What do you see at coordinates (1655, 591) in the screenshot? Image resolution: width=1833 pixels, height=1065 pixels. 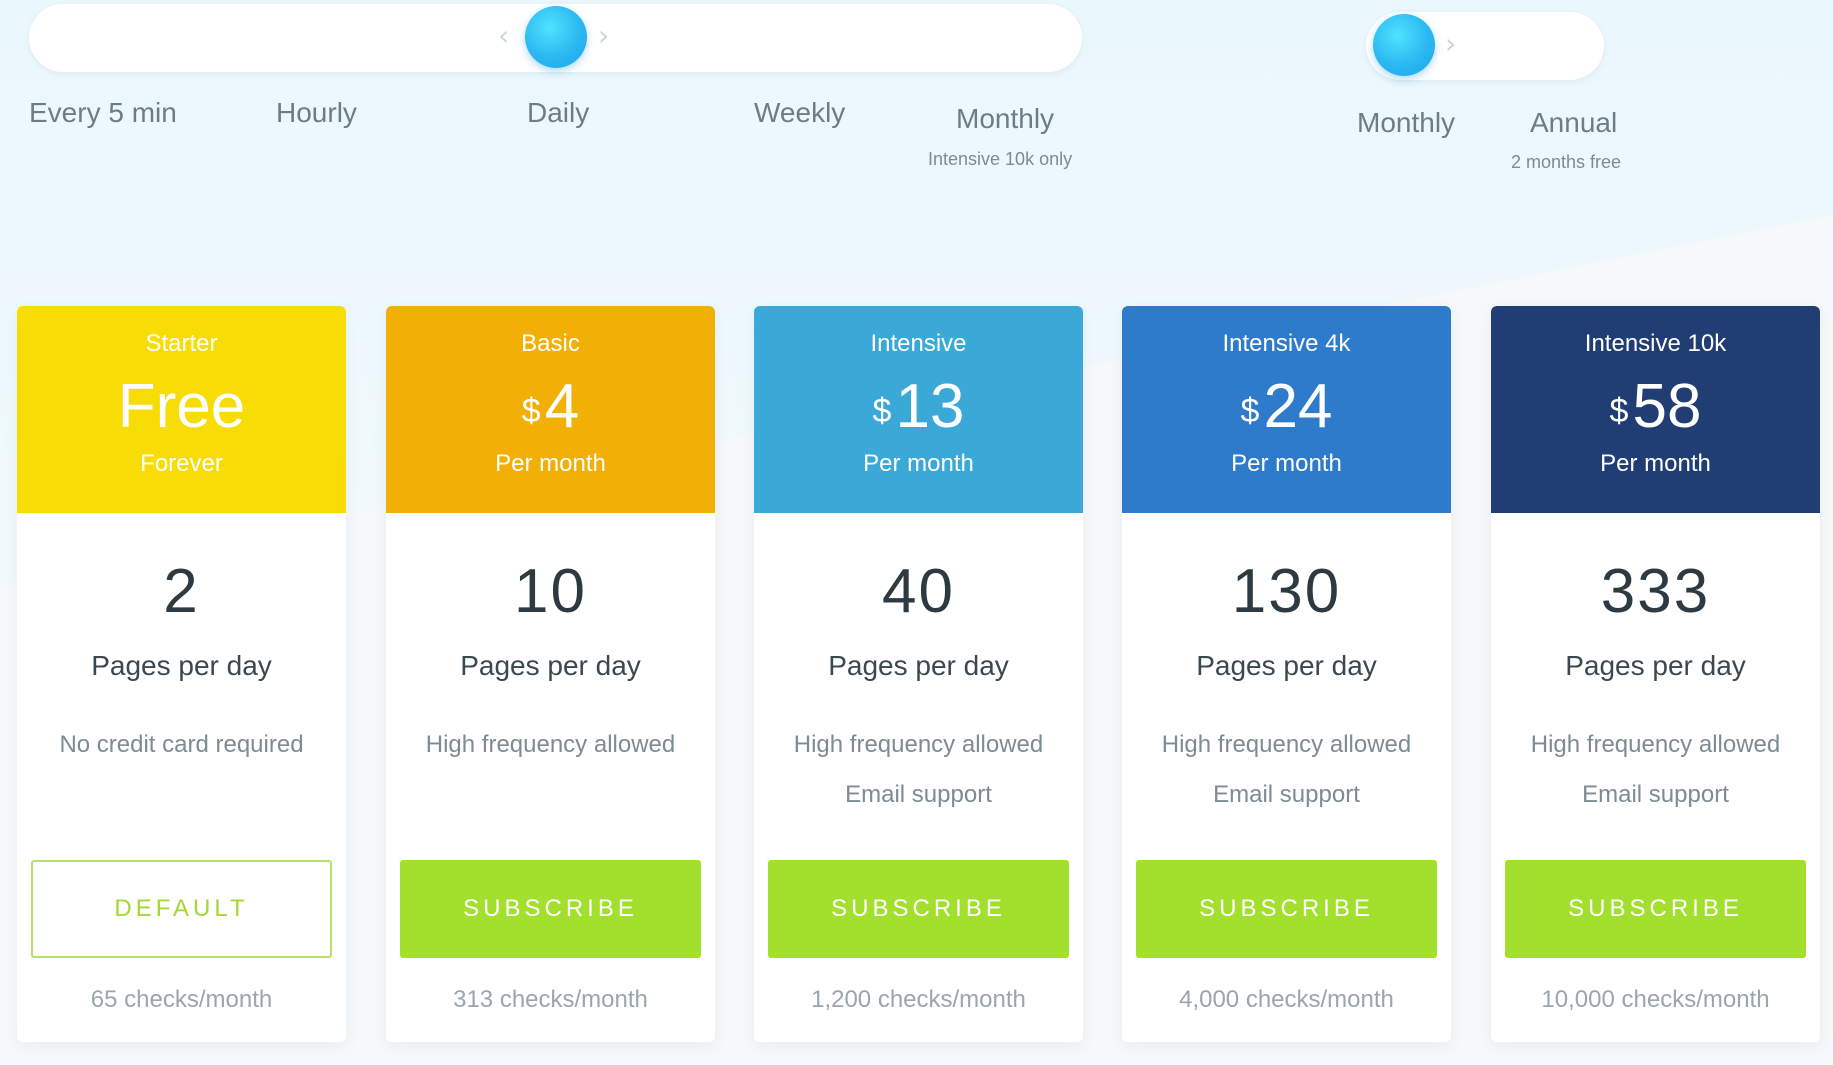 I see `pages-per-day-value: 333` at bounding box center [1655, 591].